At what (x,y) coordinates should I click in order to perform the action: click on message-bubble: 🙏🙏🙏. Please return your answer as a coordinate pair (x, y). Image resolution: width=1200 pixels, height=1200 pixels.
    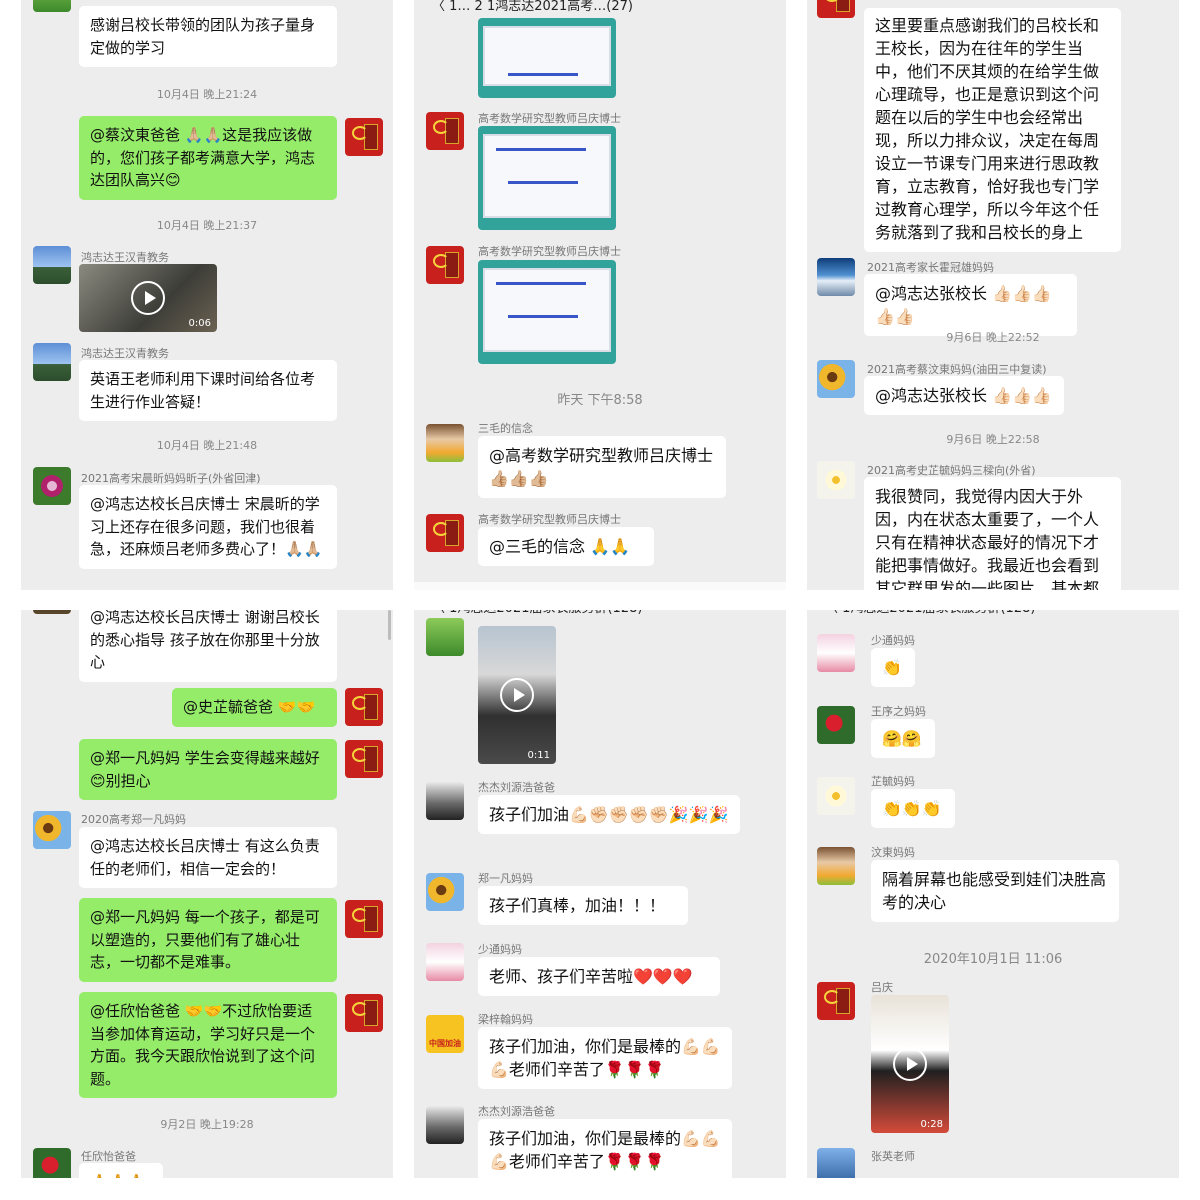
    Looking at the image, I should click on (121, 1170).